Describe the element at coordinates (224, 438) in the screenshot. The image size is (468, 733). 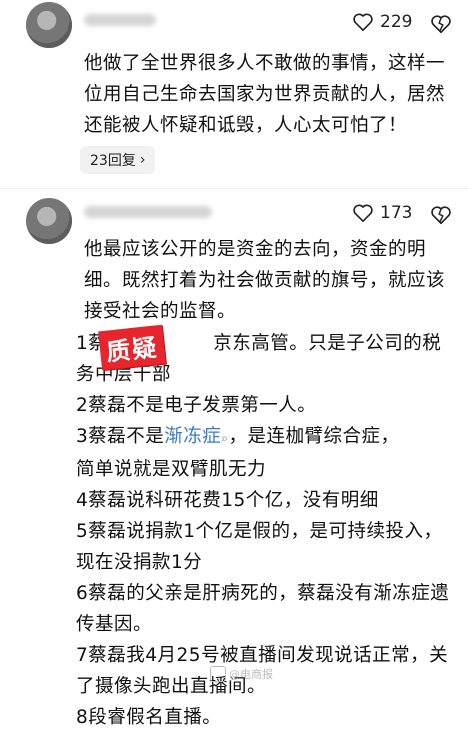
I see `search-icon: ⌕` at that location.